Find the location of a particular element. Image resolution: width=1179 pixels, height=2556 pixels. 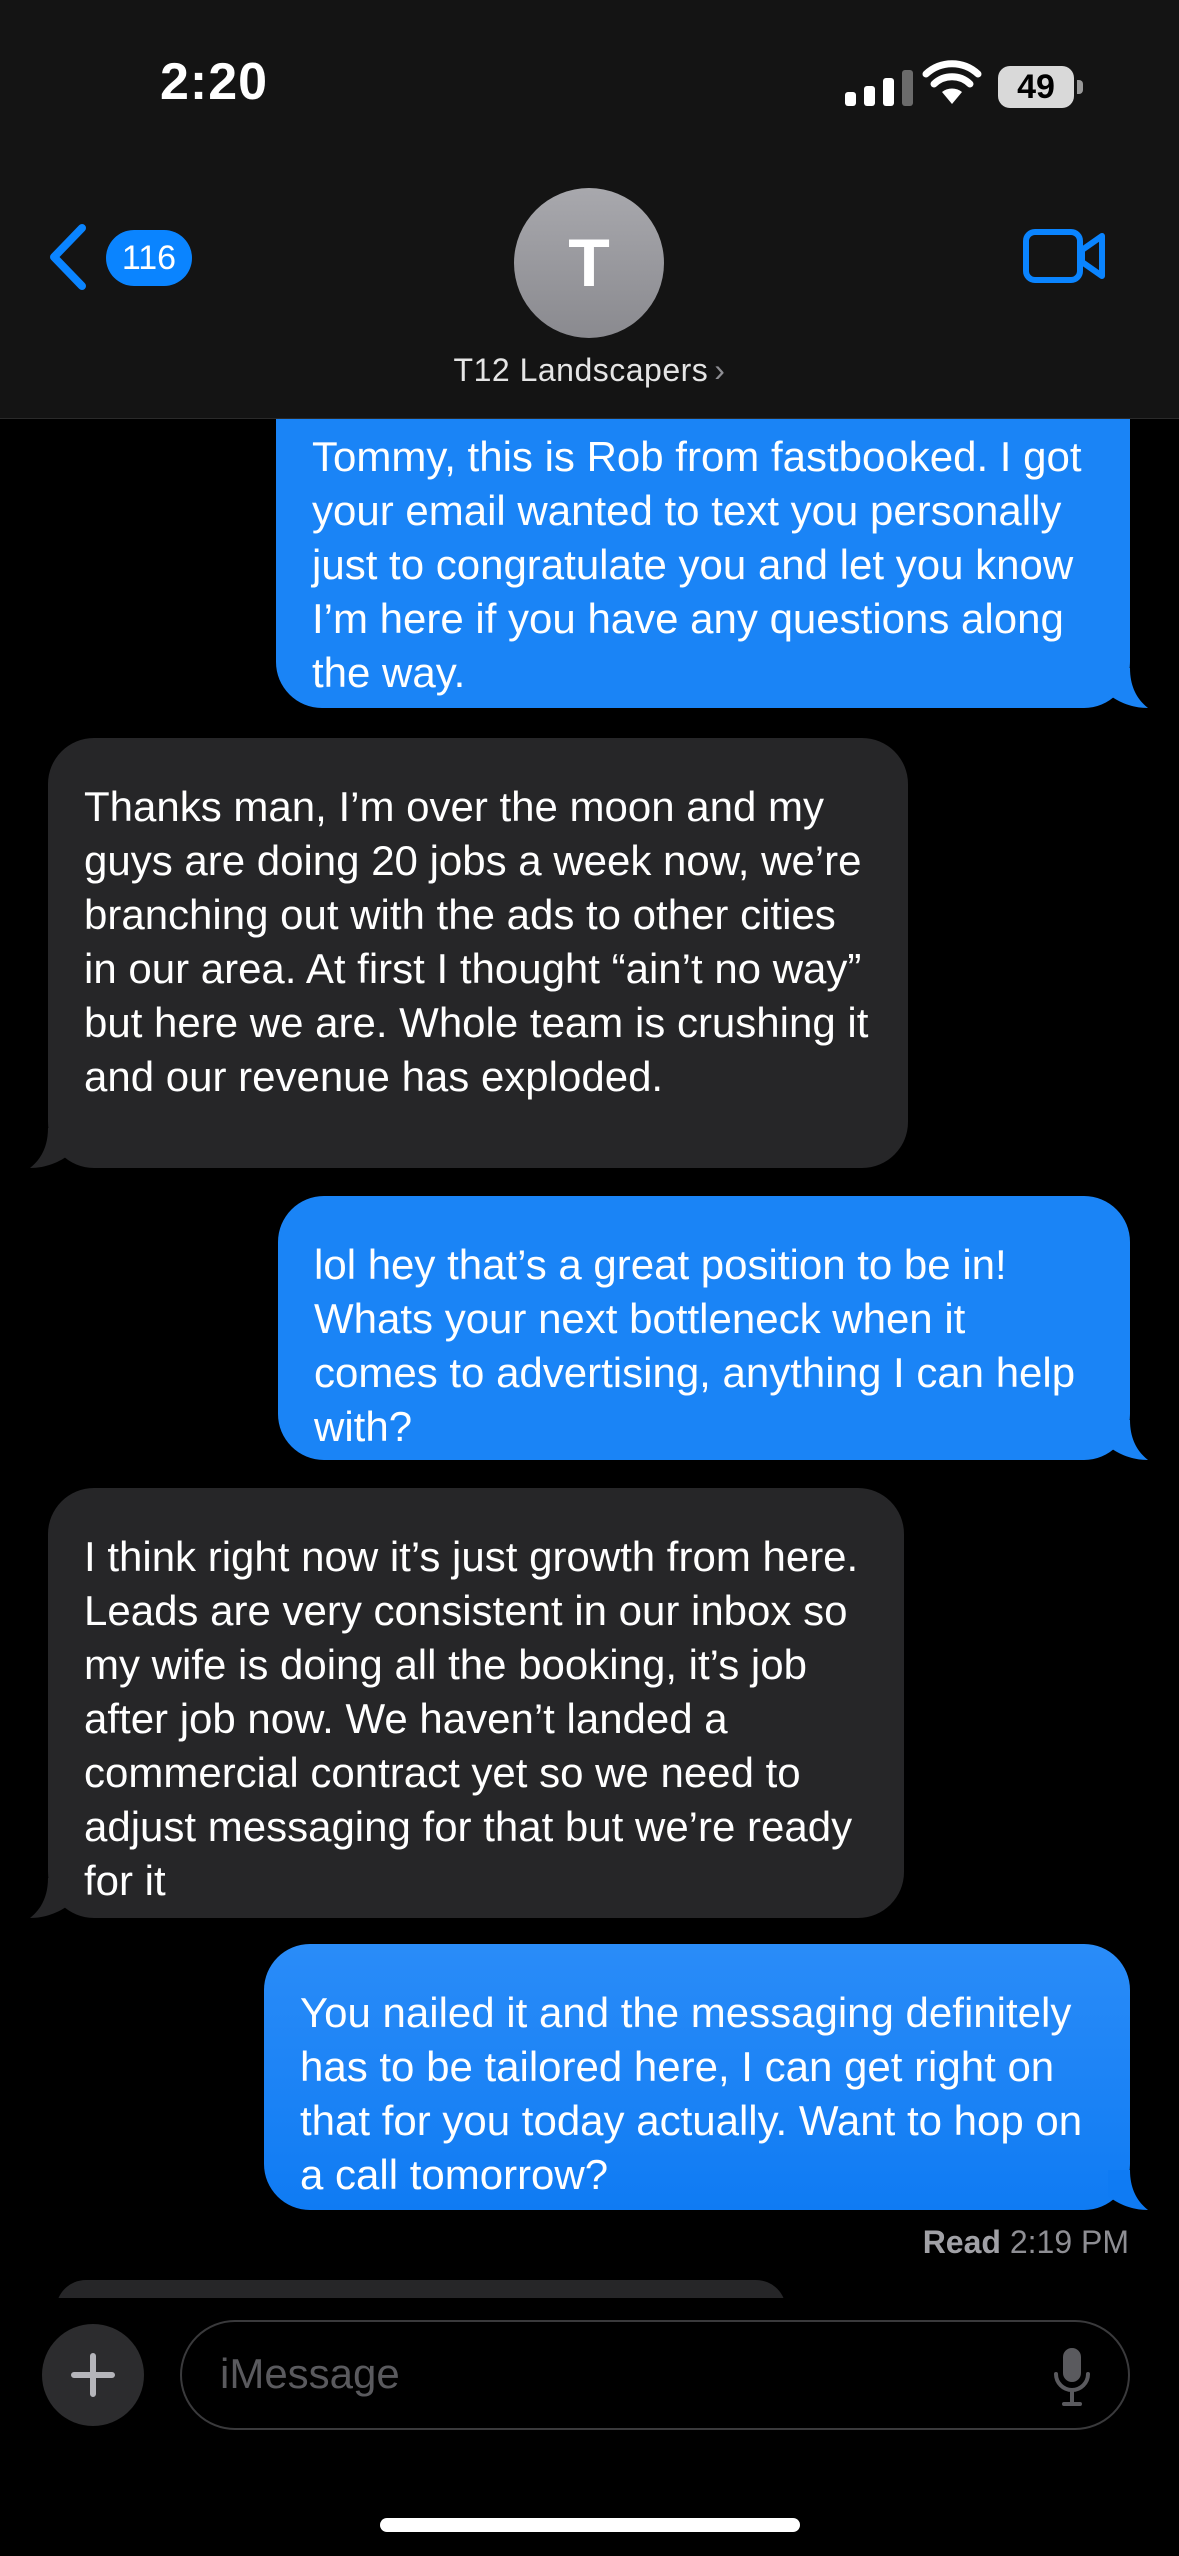

video-camera-icon is located at coordinates (1064, 256).